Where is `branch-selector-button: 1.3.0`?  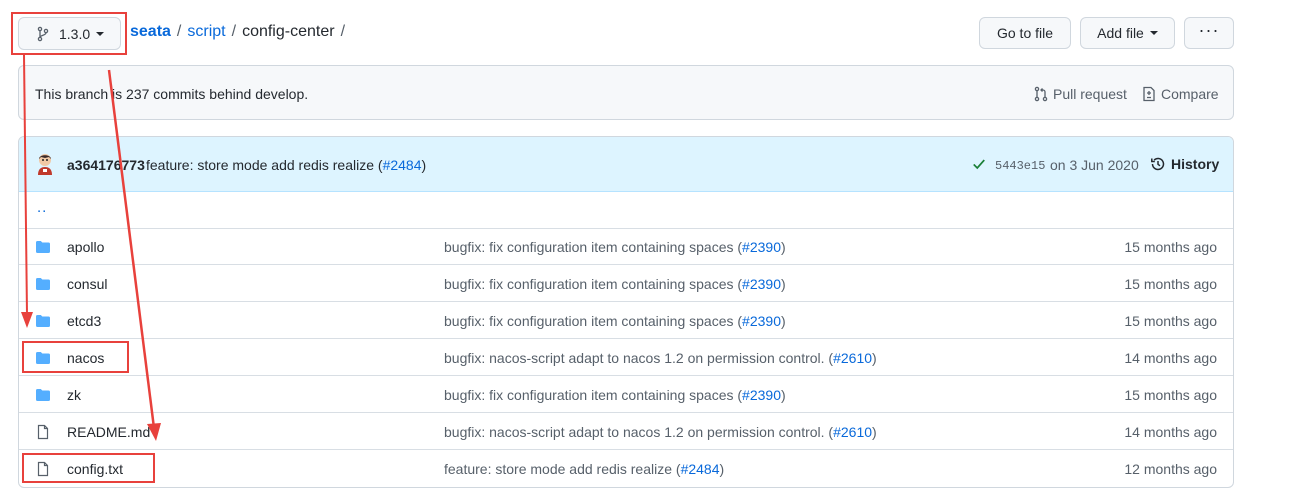
branch-selector-button: 1.3.0 is located at coordinates (69, 33).